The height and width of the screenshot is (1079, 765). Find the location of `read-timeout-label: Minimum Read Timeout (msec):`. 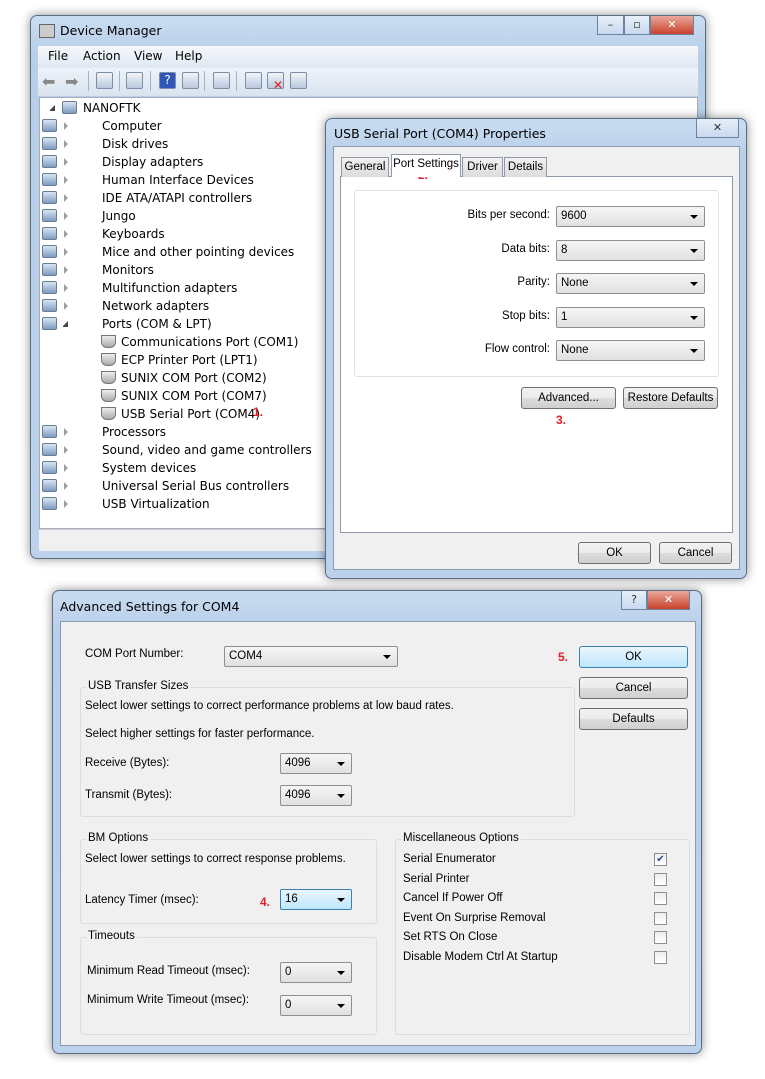

read-timeout-label: Minimum Read Timeout (msec): is located at coordinates (168, 971).